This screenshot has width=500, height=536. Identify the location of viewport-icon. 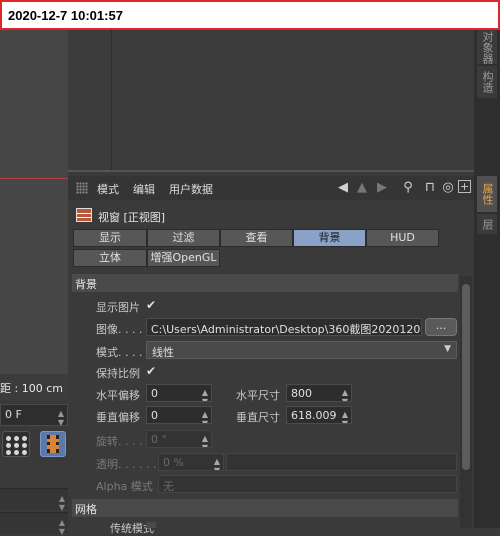
(84, 215).